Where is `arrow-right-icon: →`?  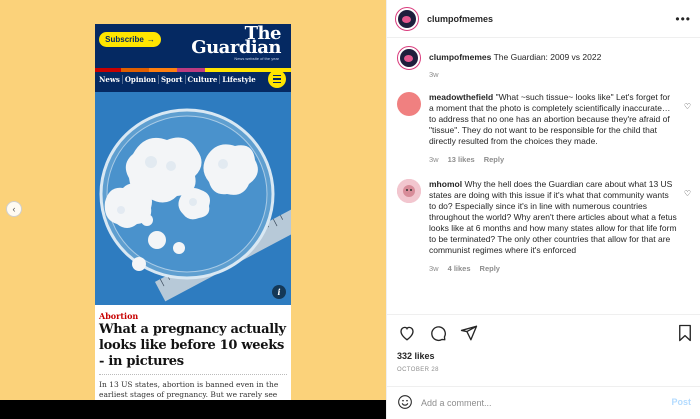 arrow-right-icon: → is located at coordinates (150, 39).